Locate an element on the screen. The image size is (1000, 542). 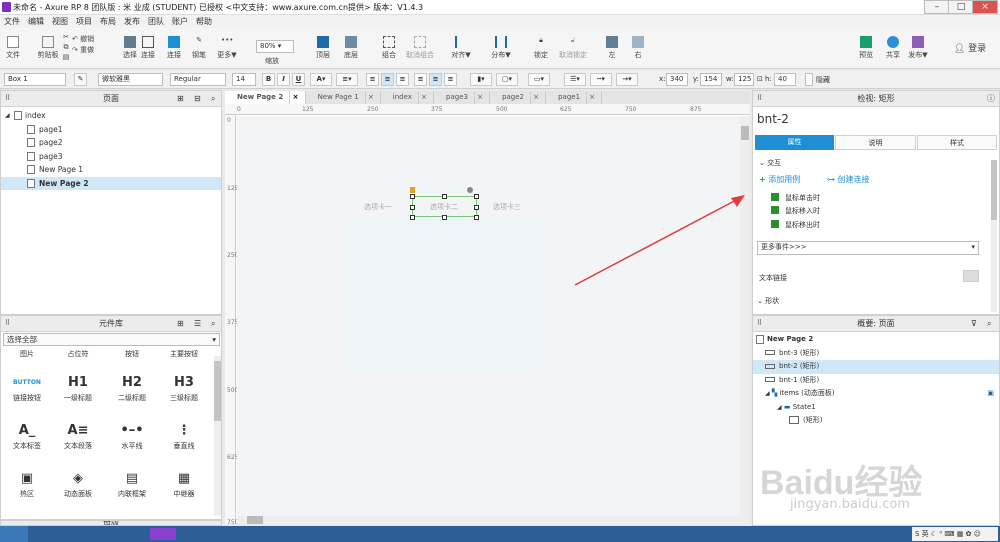
library-item-button: 按钮 is located at coordinates (132, 354).